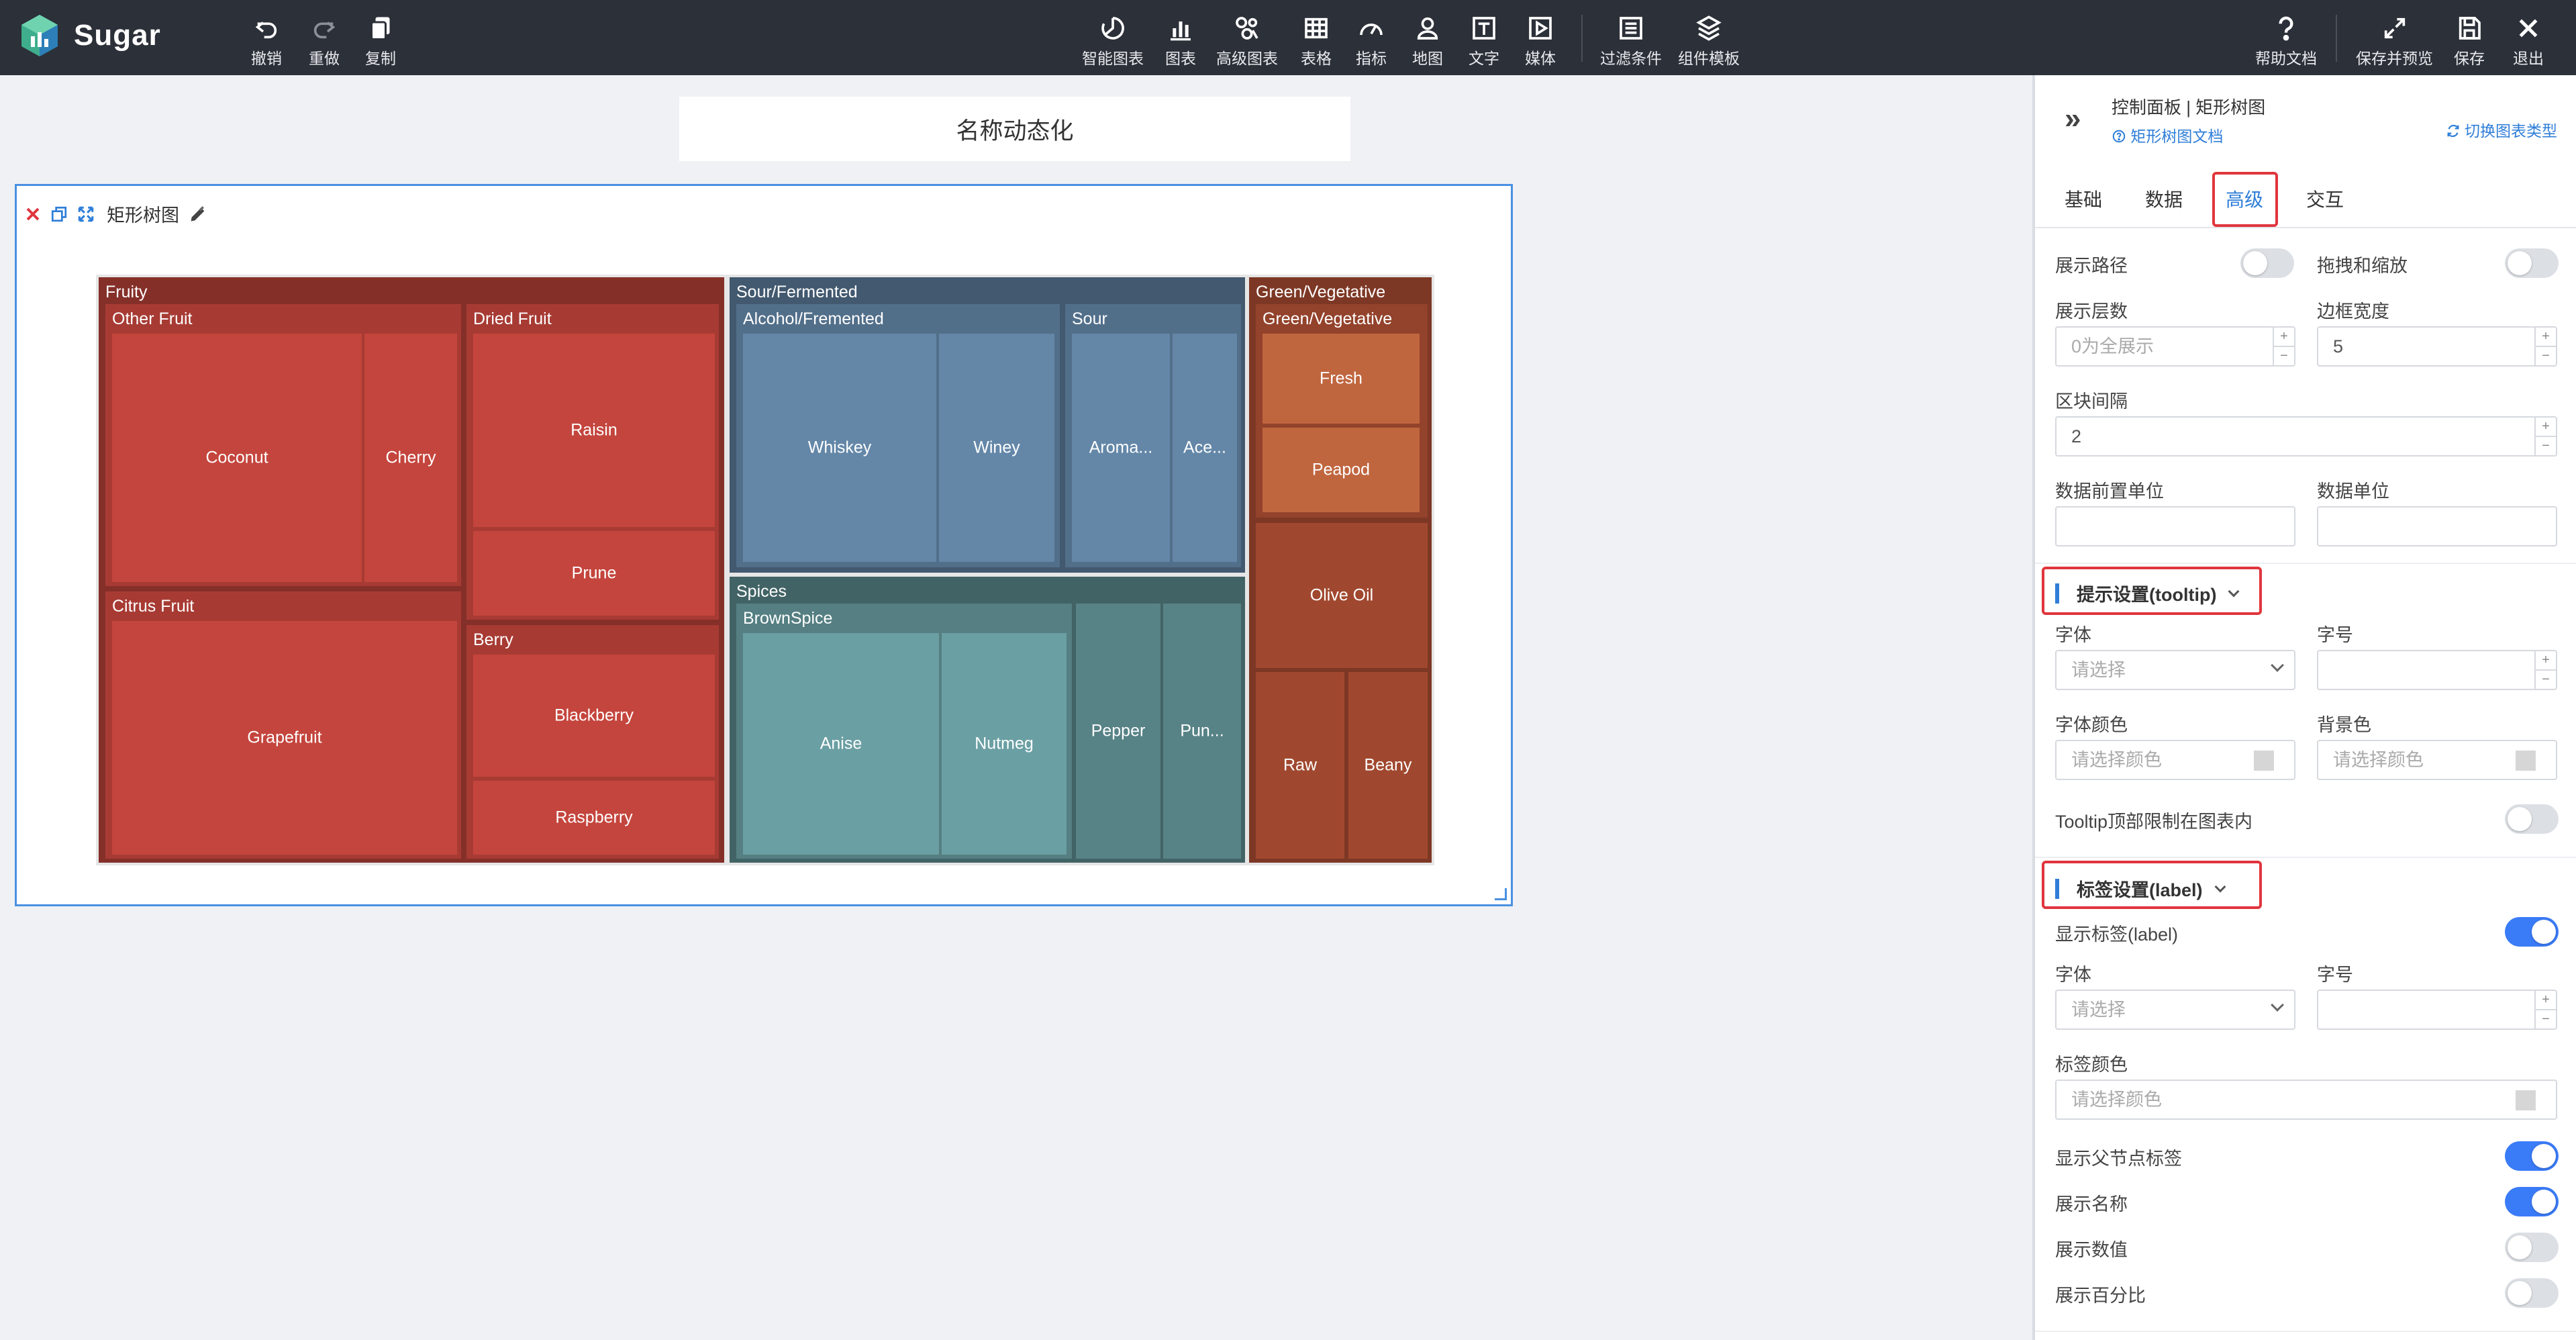 Image resolution: width=2576 pixels, height=1340 pixels. I want to click on block-gap-stepper: + −, so click(2545, 436).